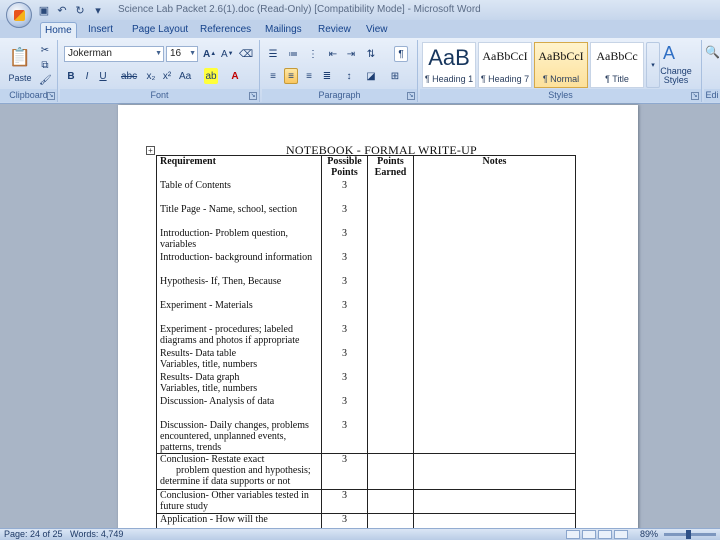 The image size is (720, 540). I want to click on change-styles-icon: A, so click(669, 53).